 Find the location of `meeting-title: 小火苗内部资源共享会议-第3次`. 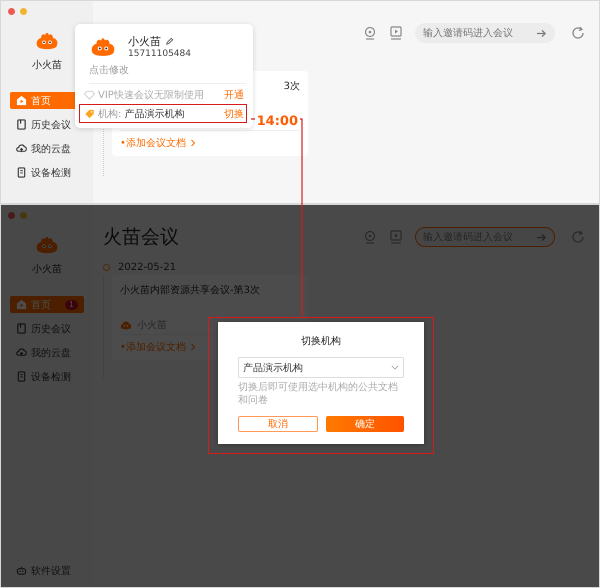

meeting-title: 小火苗内部资源共享会议-第3次 is located at coordinates (190, 290).